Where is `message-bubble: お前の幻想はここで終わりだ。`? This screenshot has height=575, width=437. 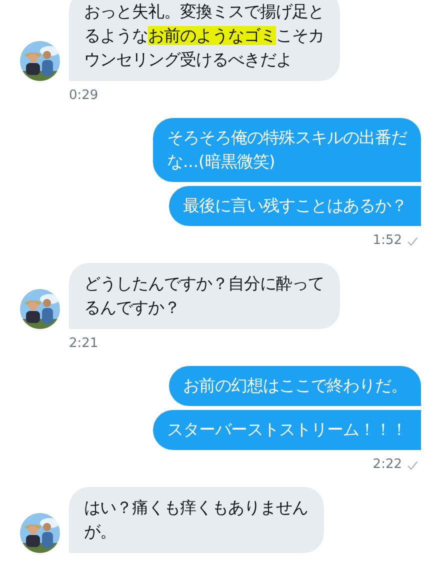
message-bubble: お前の幻想はここで終わりだ。 is located at coordinates (295, 386).